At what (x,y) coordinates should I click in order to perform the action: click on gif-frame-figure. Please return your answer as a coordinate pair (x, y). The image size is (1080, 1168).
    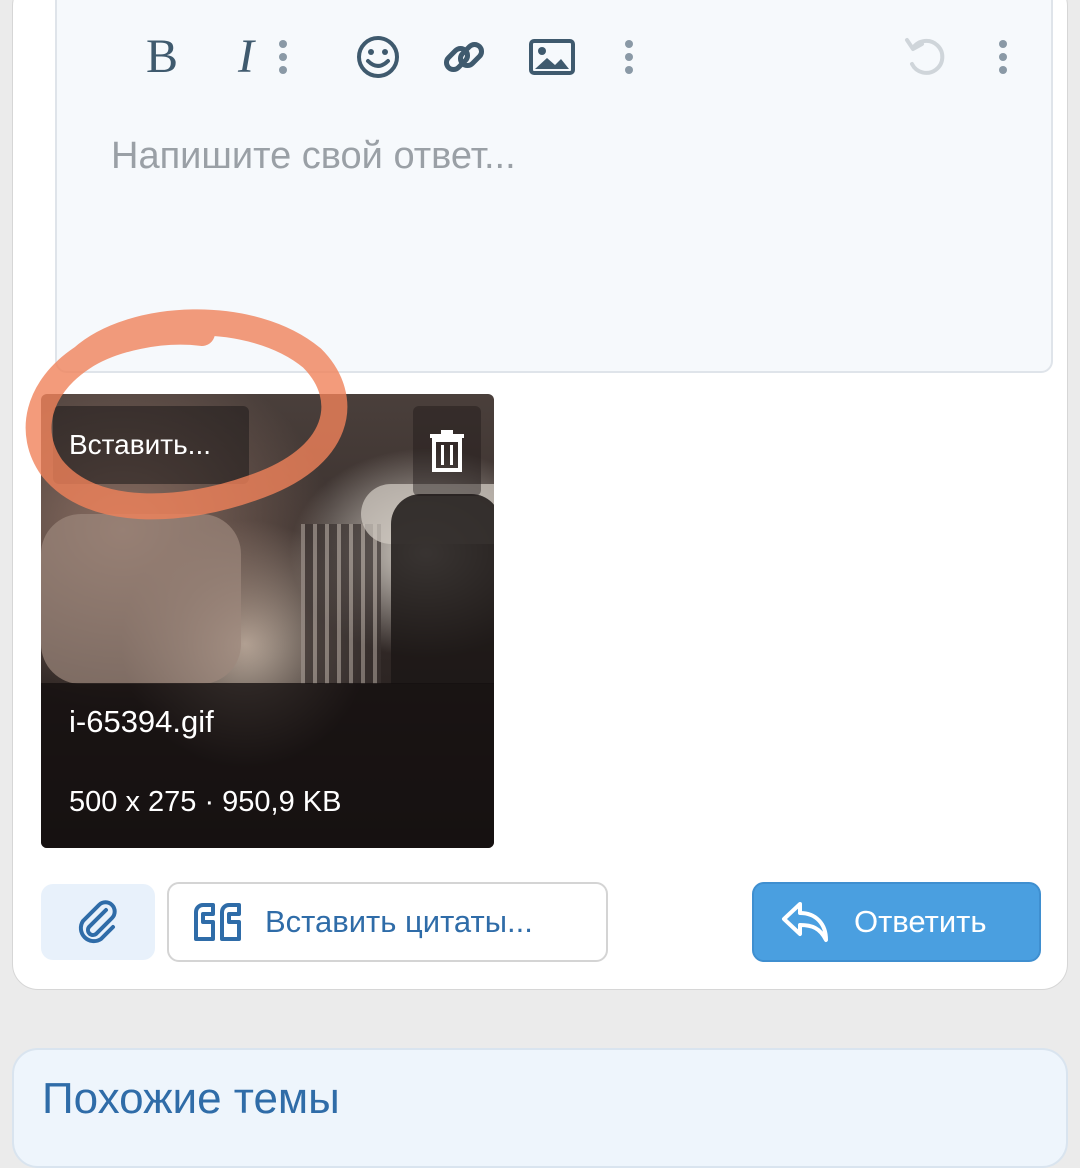
    Looking at the image, I should click on (442, 589).